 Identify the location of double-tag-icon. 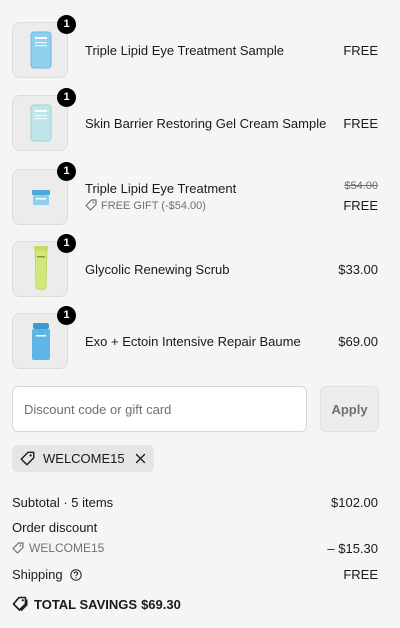
(20, 604).